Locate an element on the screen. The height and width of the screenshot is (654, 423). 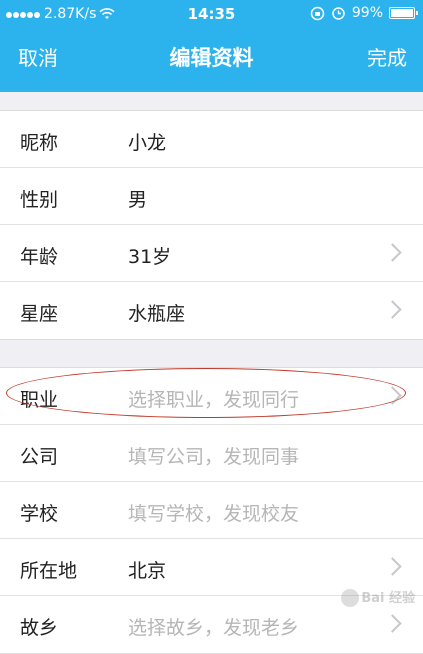
nav-bar: 取消 编辑资料 完成 is located at coordinates (211, 55).